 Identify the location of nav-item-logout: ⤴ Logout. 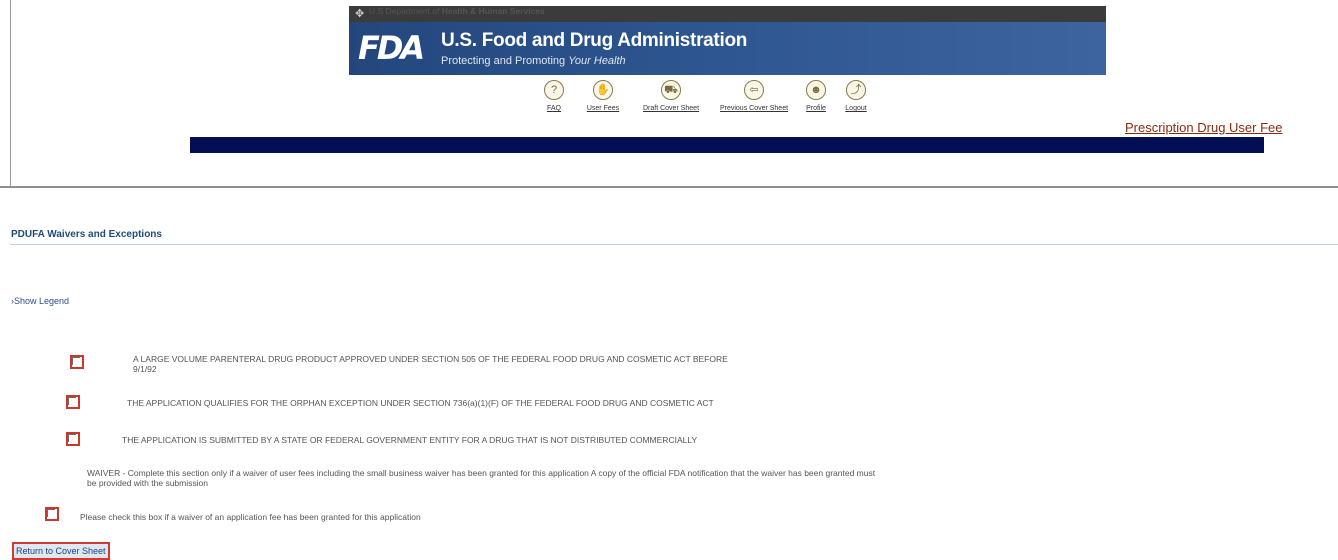
(856, 96).